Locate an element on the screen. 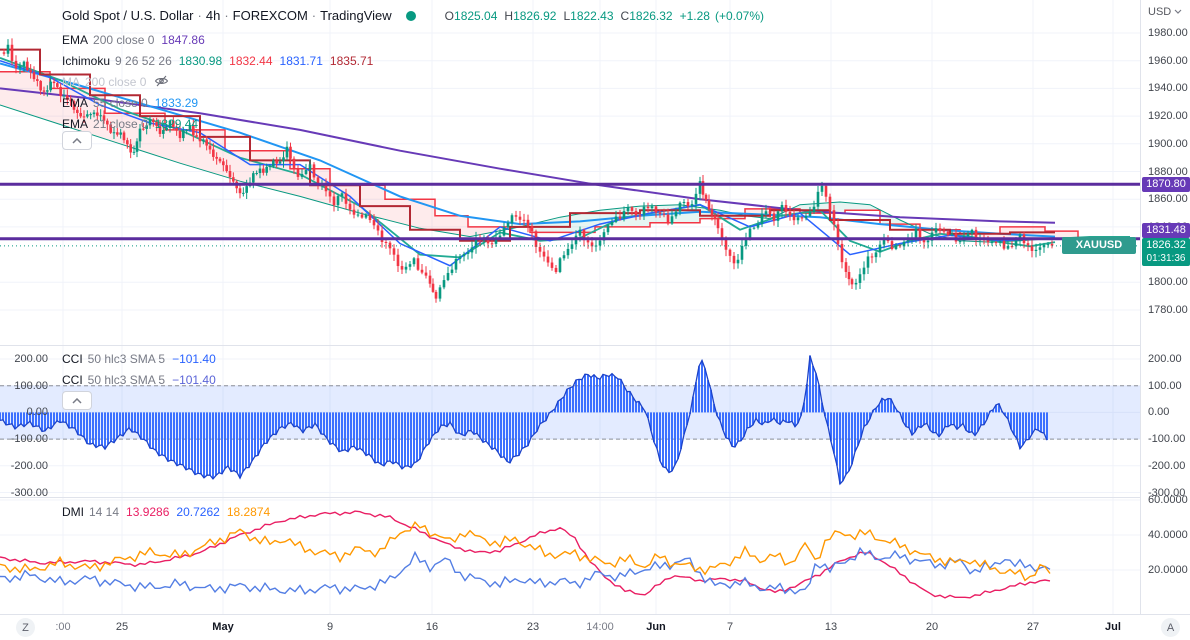 The height and width of the screenshot is (640, 1190). legend-row-ema-200: EMA 200 close 0 1847.86 is located at coordinates (217, 40).